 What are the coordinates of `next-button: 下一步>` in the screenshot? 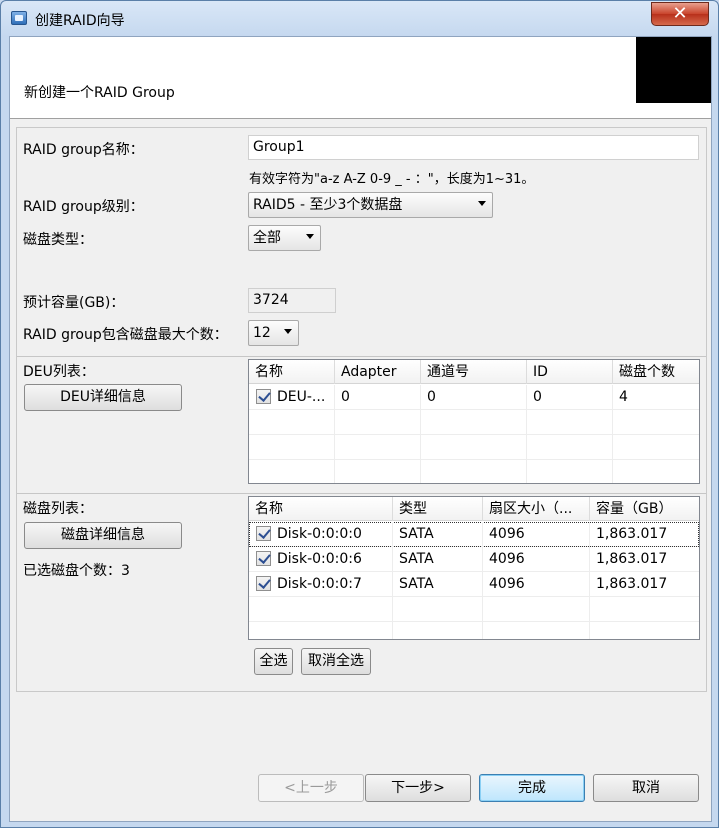 It's located at (418, 788).